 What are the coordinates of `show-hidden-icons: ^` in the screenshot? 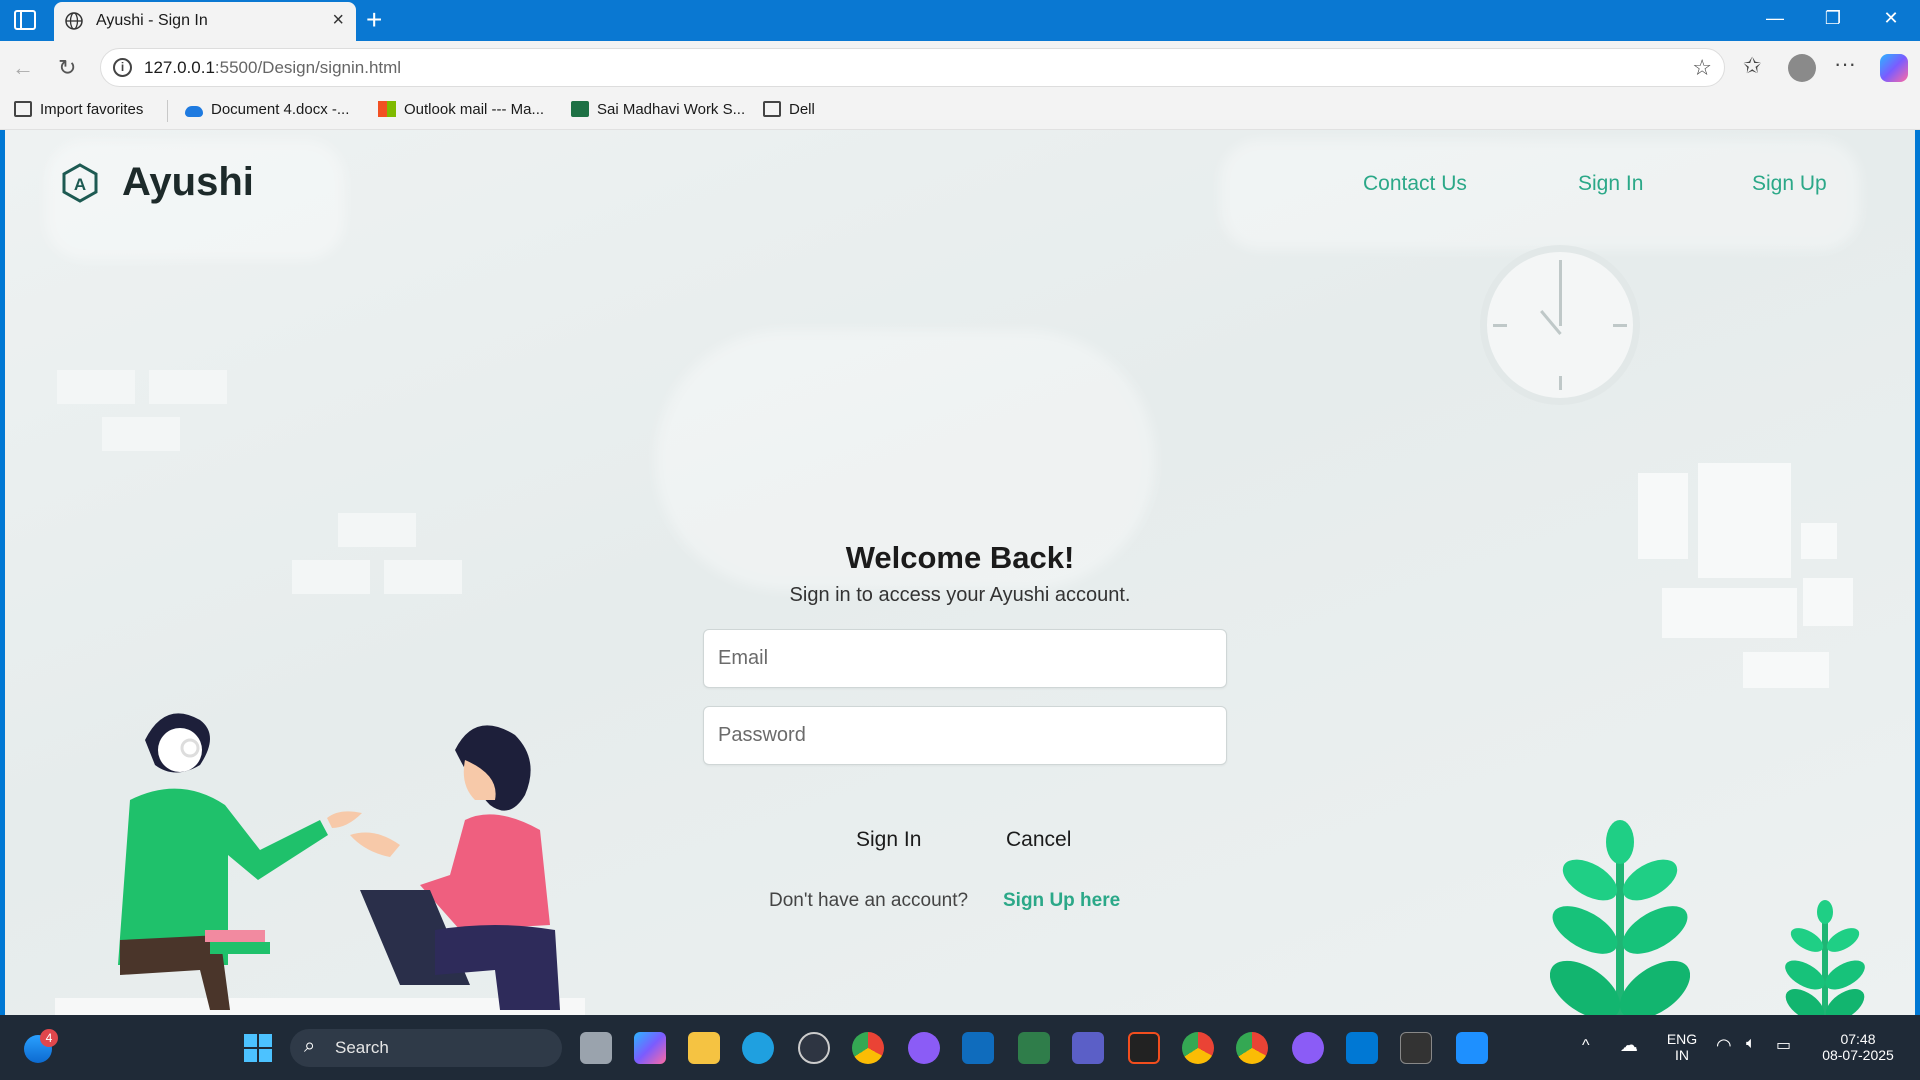 It's located at (1586, 1046).